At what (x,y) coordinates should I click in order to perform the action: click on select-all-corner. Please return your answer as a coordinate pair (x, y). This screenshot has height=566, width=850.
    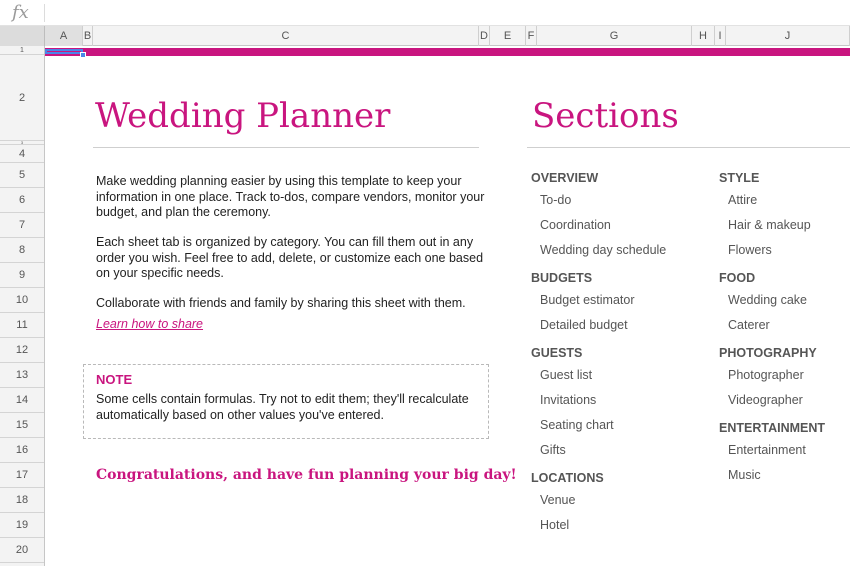
    Looking at the image, I should click on (22, 36).